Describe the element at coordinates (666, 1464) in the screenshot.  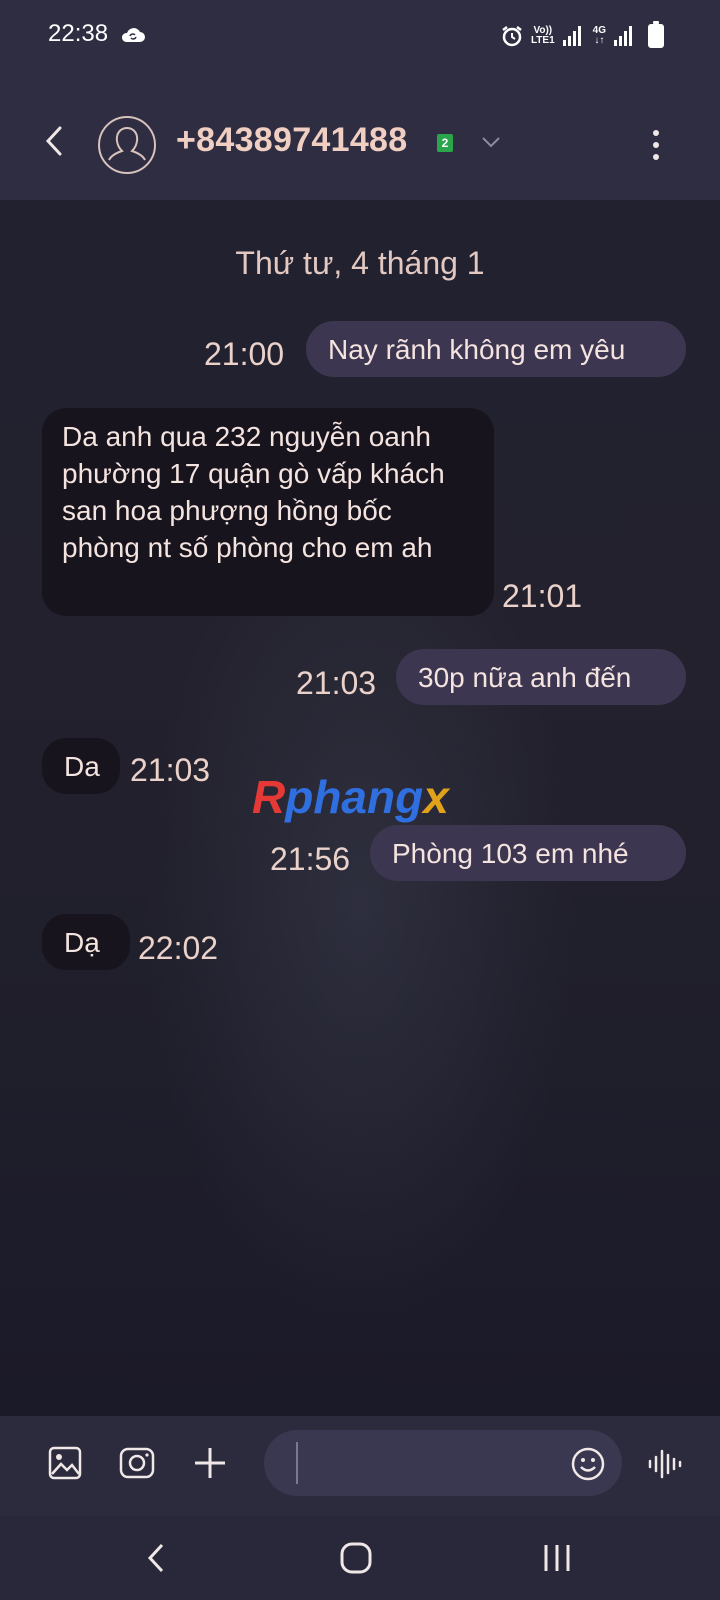
I see `voice-icon` at that location.